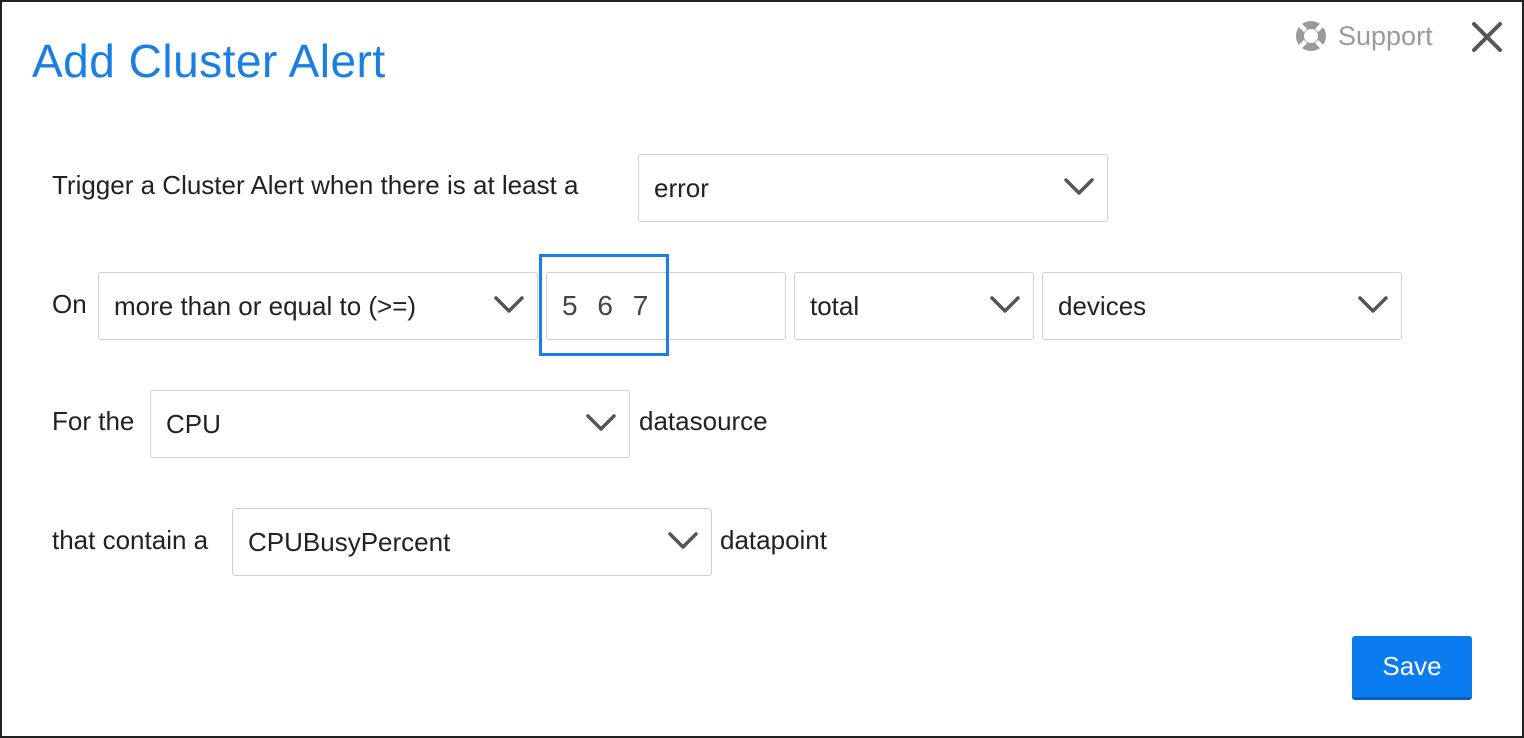 This screenshot has height=738, width=1524. What do you see at coordinates (1385, 35) in the screenshot?
I see `support-label: Support` at bounding box center [1385, 35].